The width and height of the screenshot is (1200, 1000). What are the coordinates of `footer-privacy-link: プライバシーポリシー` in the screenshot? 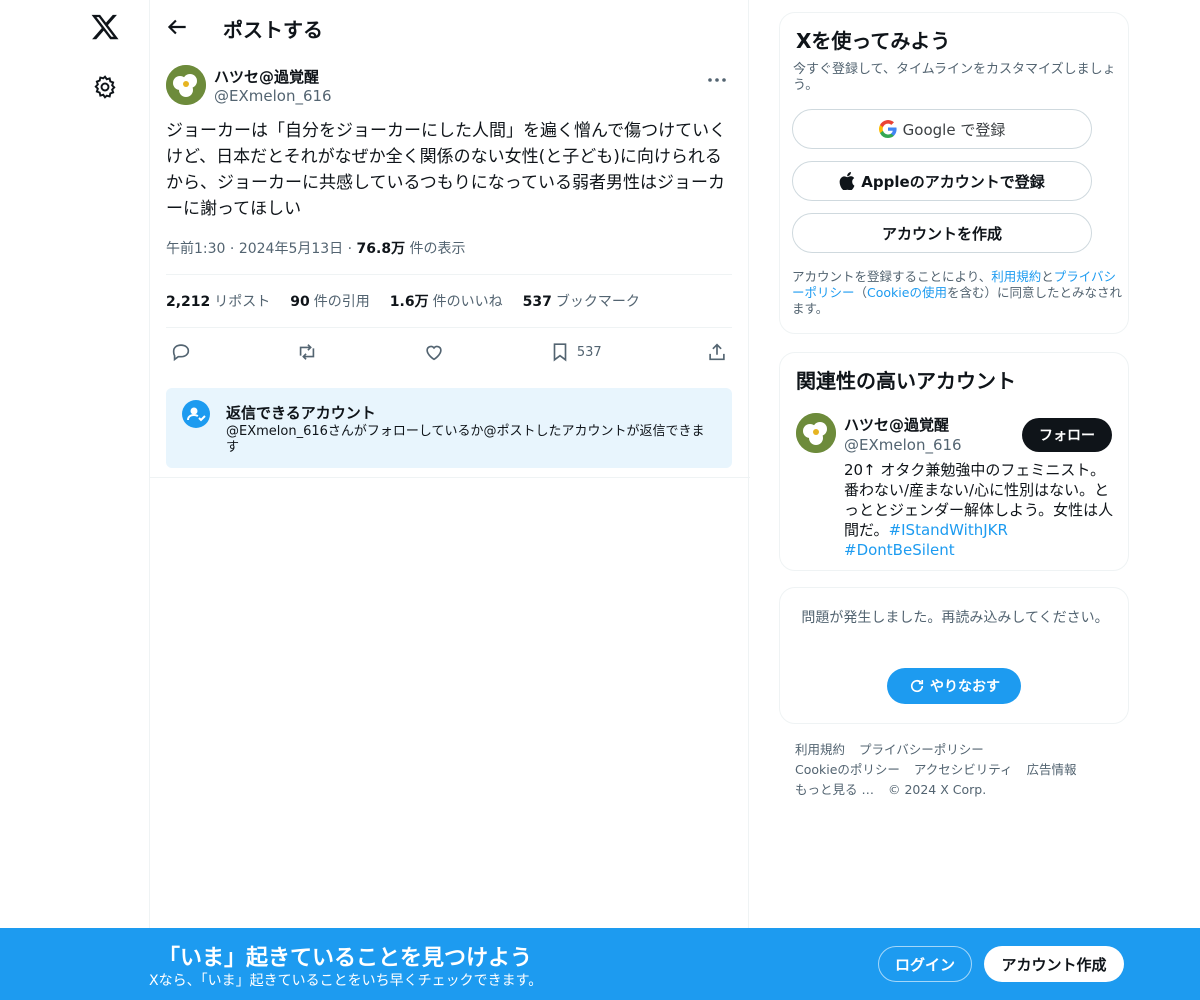 It's located at (921, 749).